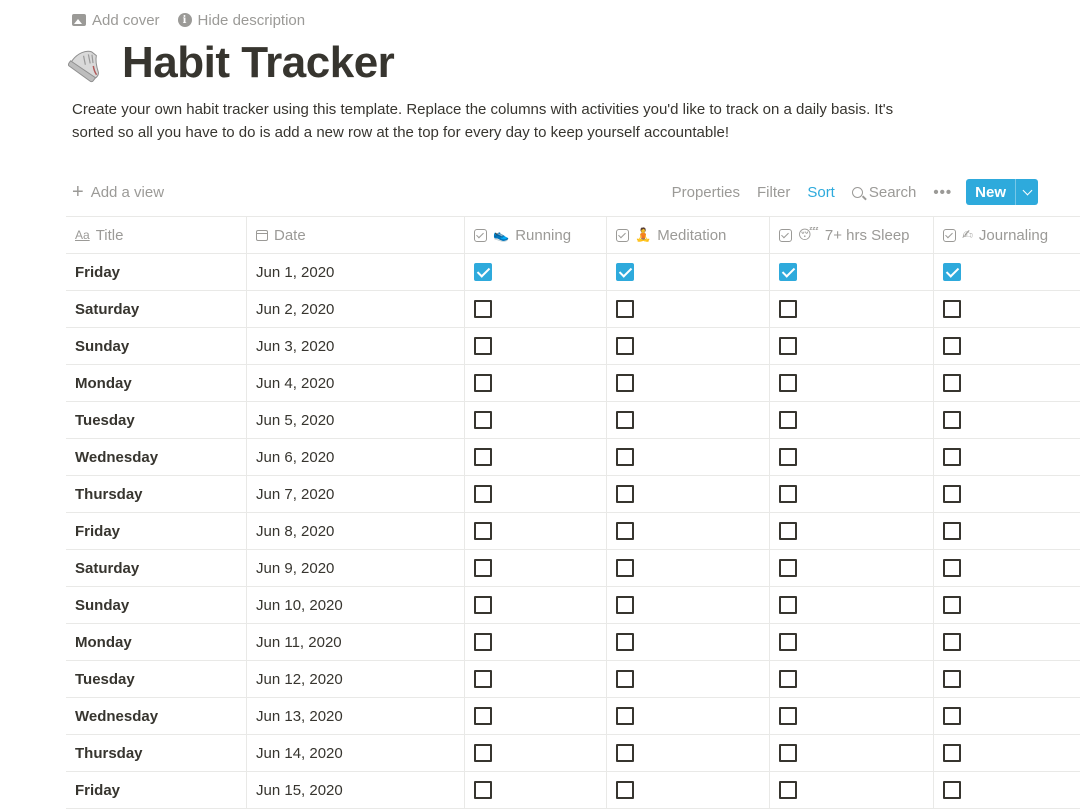 Image resolution: width=1080 pixels, height=809 pixels. Describe the element at coordinates (116, 20) in the screenshot. I see `add-cover-button: Add cover` at that location.